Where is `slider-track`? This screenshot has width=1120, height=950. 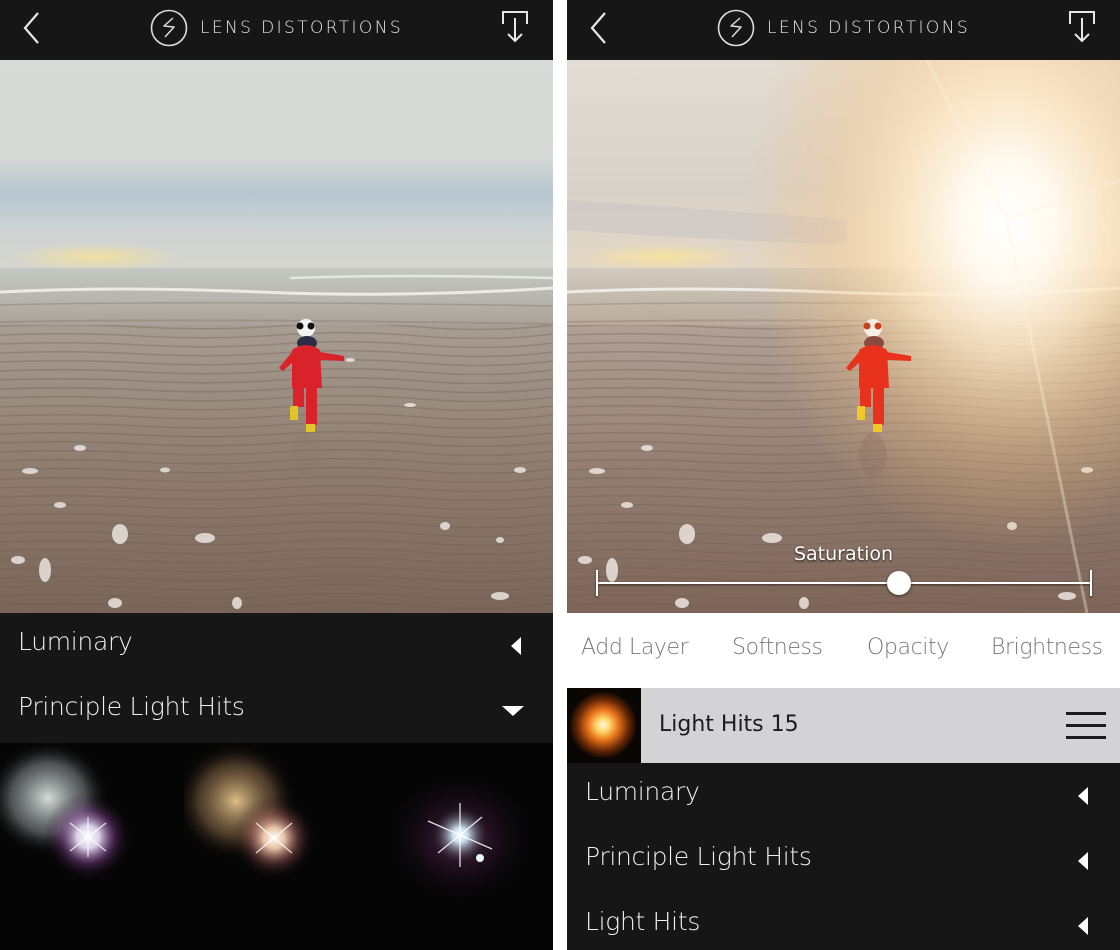 slider-track is located at coordinates (844, 583).